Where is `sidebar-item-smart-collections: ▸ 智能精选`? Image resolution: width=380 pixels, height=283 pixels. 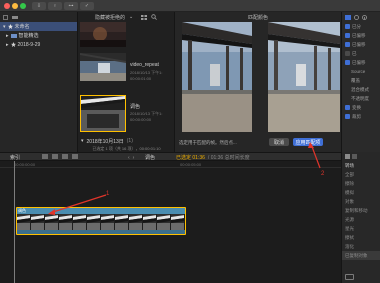 sidebar-item-smart-collections: ▸ 智能精选 is located at coordinates (38, 35).